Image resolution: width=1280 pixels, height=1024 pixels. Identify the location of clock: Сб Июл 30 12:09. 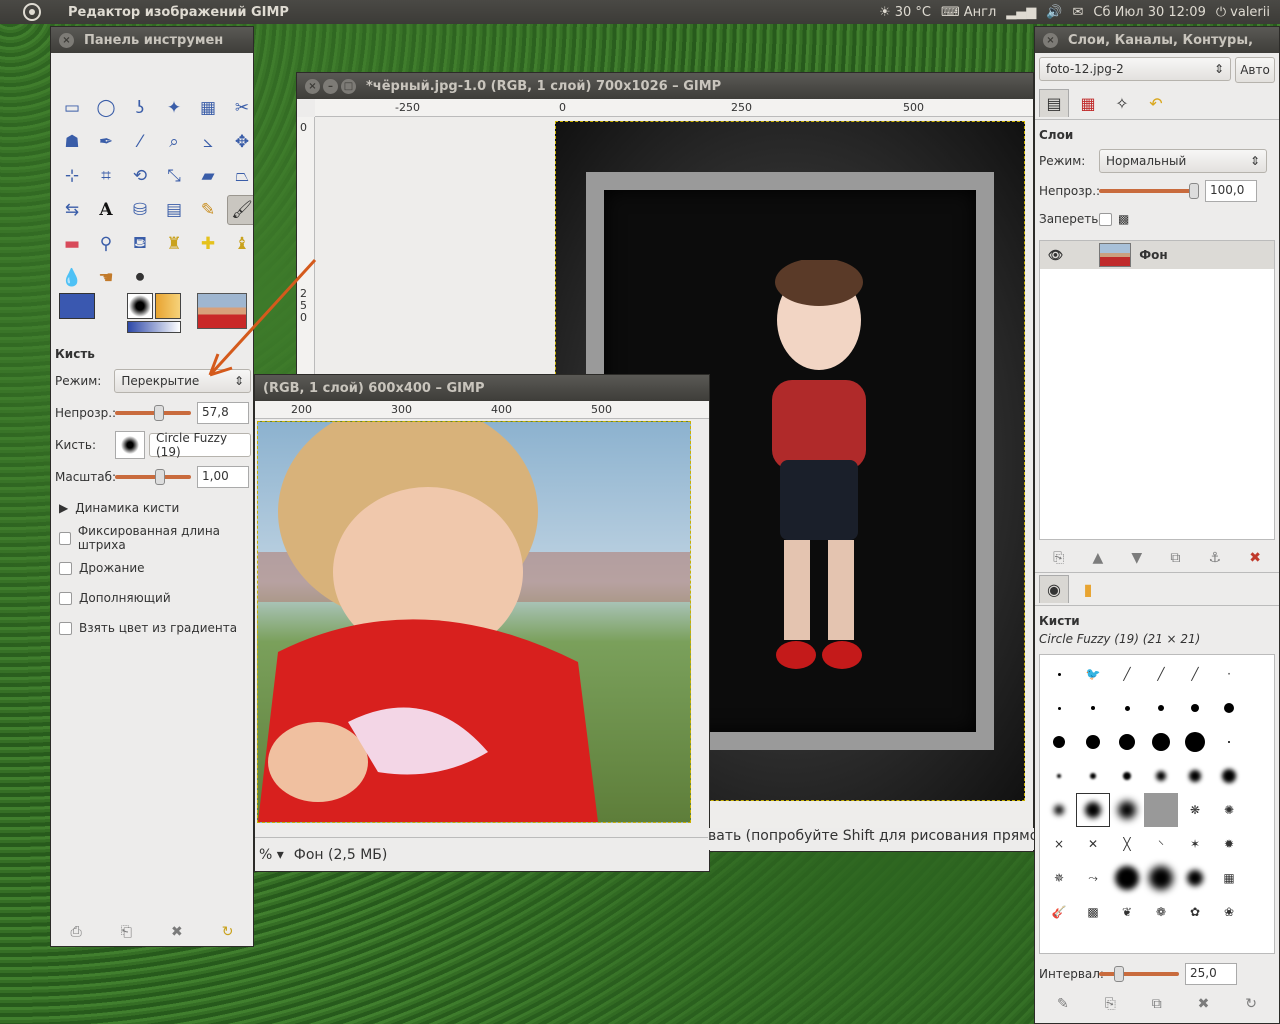
(1149, 12).